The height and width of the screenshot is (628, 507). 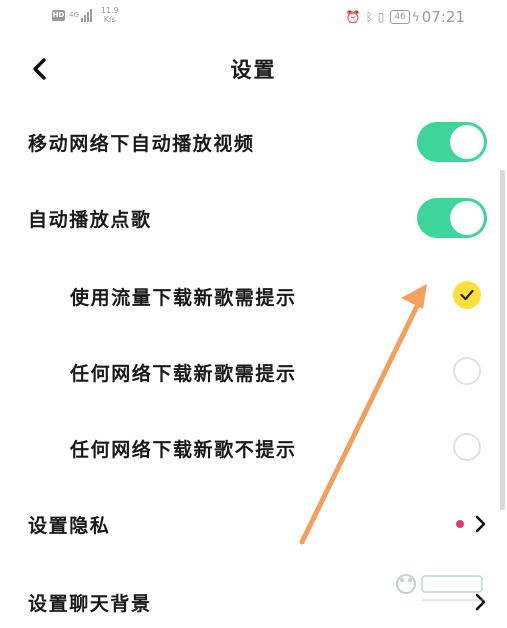 What do you see at coordinates (363, 414) in the screenshot?
I see `annotation-arrow` at bounding box center [363, 414].